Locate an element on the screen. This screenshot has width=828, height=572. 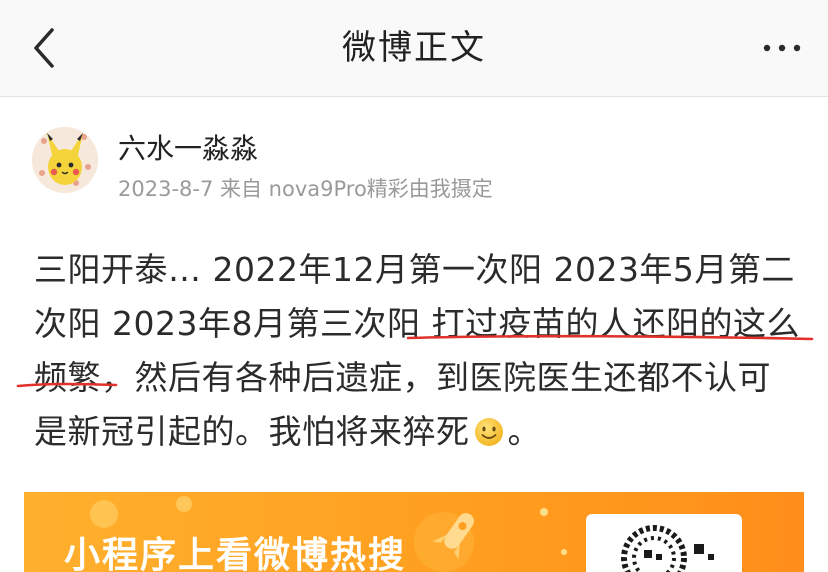
avatar is located at coordinates (65, 160).